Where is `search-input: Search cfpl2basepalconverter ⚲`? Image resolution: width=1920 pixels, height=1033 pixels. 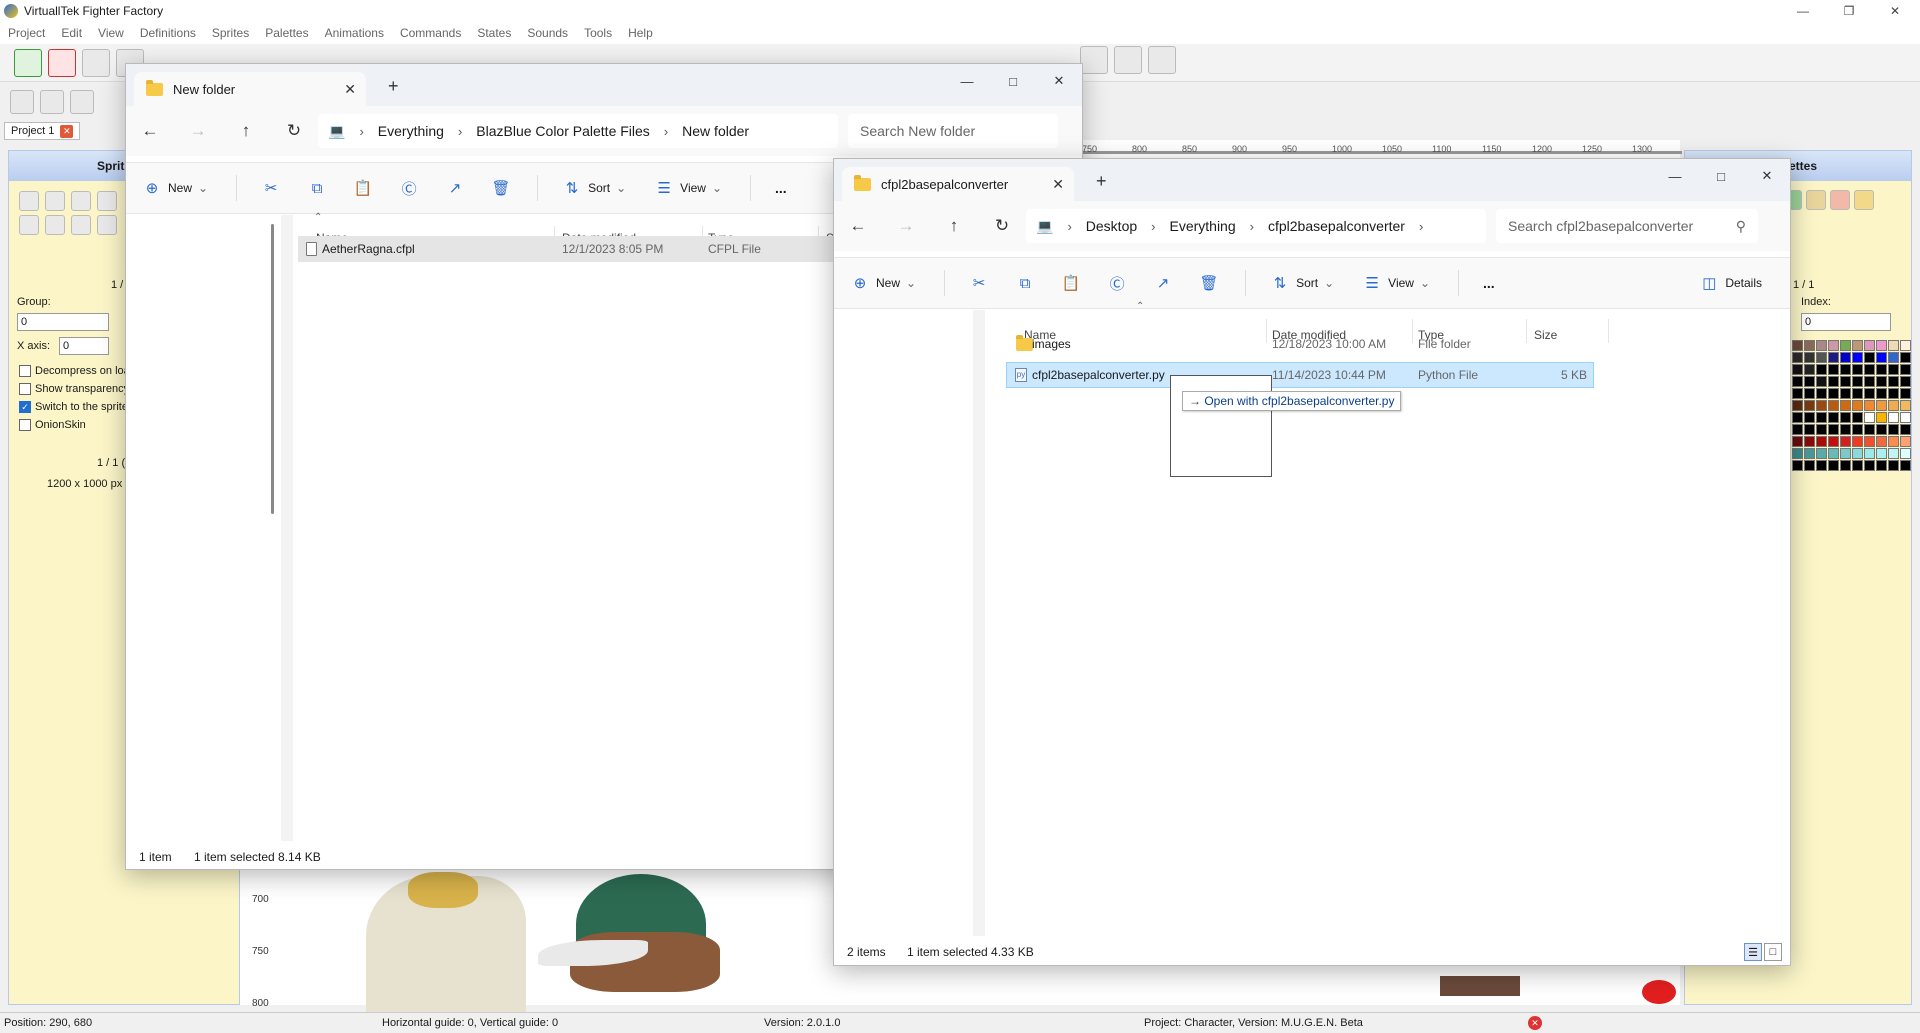
search-input: Search cfpl2basepalconverter ⚲ is located at coordinates (1627, 226).